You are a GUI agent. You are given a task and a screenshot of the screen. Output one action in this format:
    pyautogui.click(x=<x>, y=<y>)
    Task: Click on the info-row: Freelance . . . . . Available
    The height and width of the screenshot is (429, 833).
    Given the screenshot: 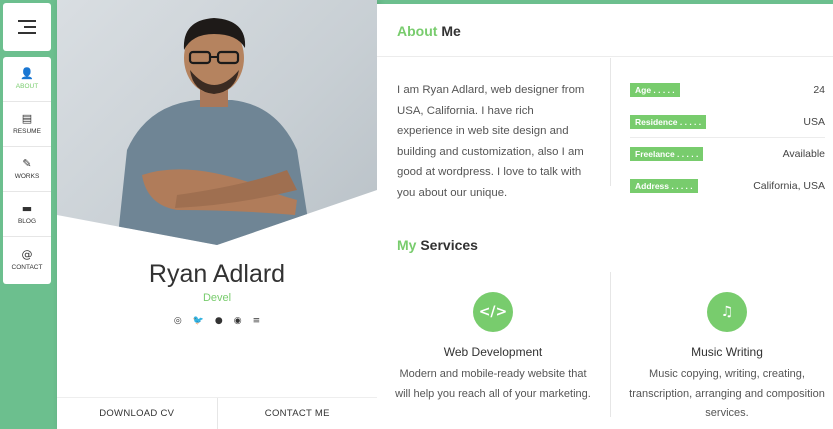 What is the action you would take?
    pyautogui.click(x=727, y=154)
    